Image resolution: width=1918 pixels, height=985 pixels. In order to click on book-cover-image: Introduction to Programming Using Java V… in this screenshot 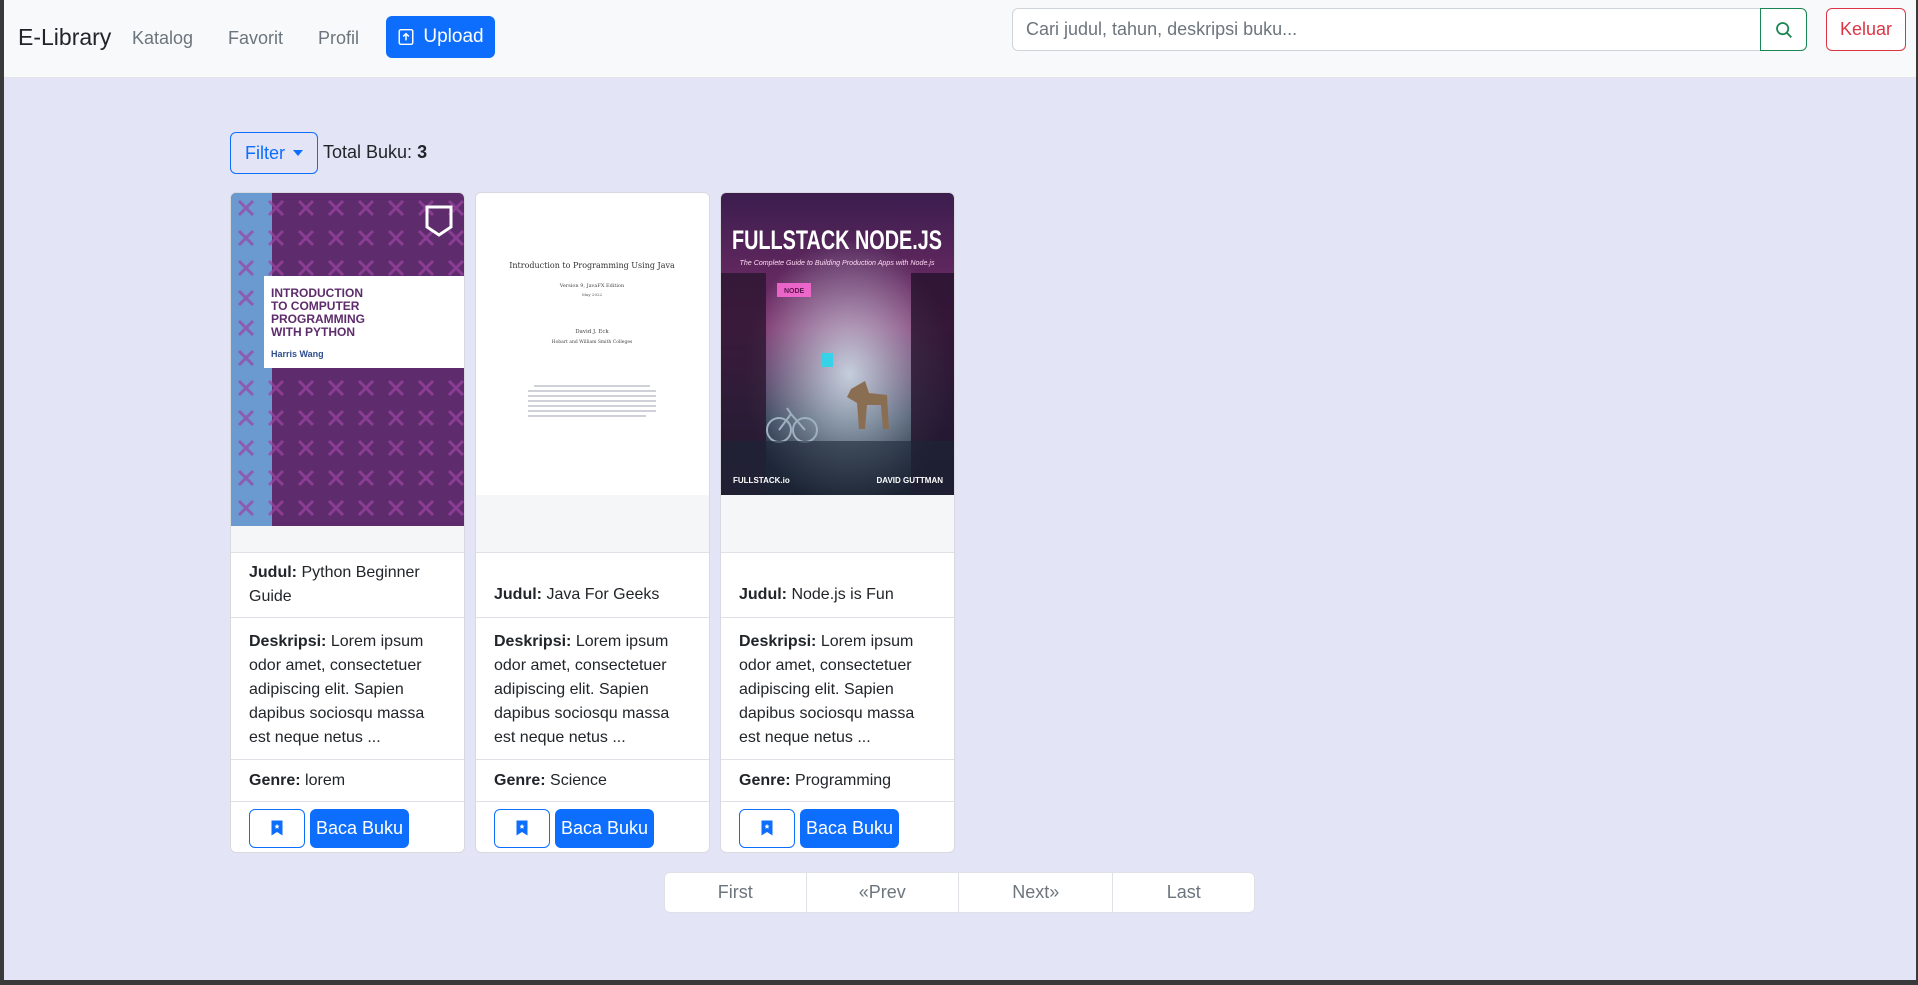, I will do `click(592, 372)`.